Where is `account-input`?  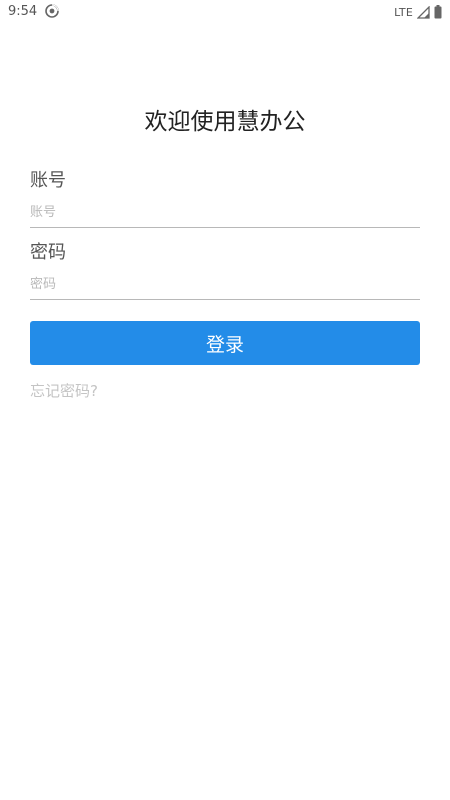
account-input is located at coordinates (225, 212).